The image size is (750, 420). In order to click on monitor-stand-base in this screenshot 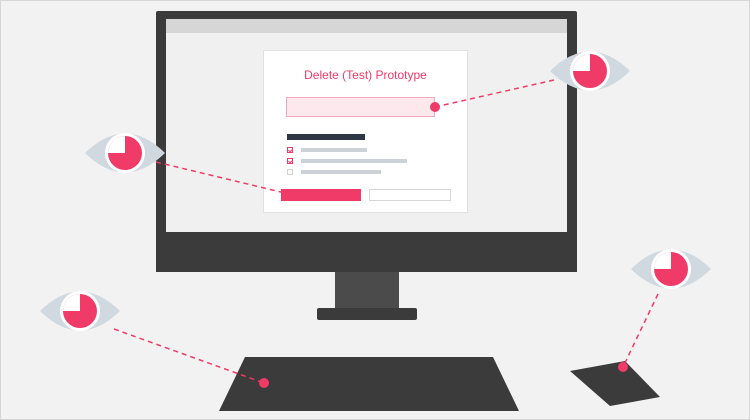, I will do `click(367, 314)`.